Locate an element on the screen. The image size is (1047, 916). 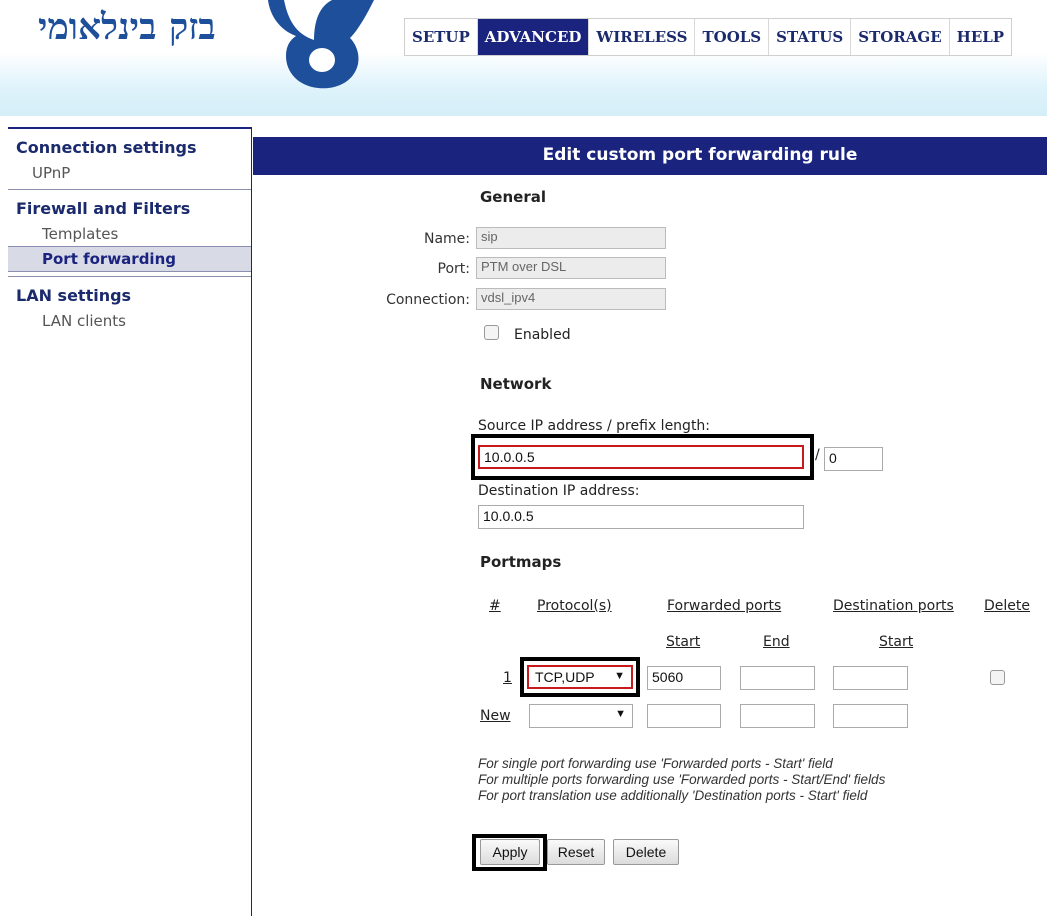
new-forwarded-end-input is located at coordinates (777, 716).